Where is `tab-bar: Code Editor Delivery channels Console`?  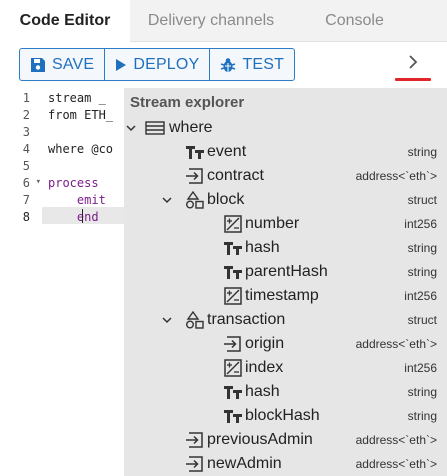
tab-bar: Code Editor Delivery channels Console is located at coordinates (223, 21).